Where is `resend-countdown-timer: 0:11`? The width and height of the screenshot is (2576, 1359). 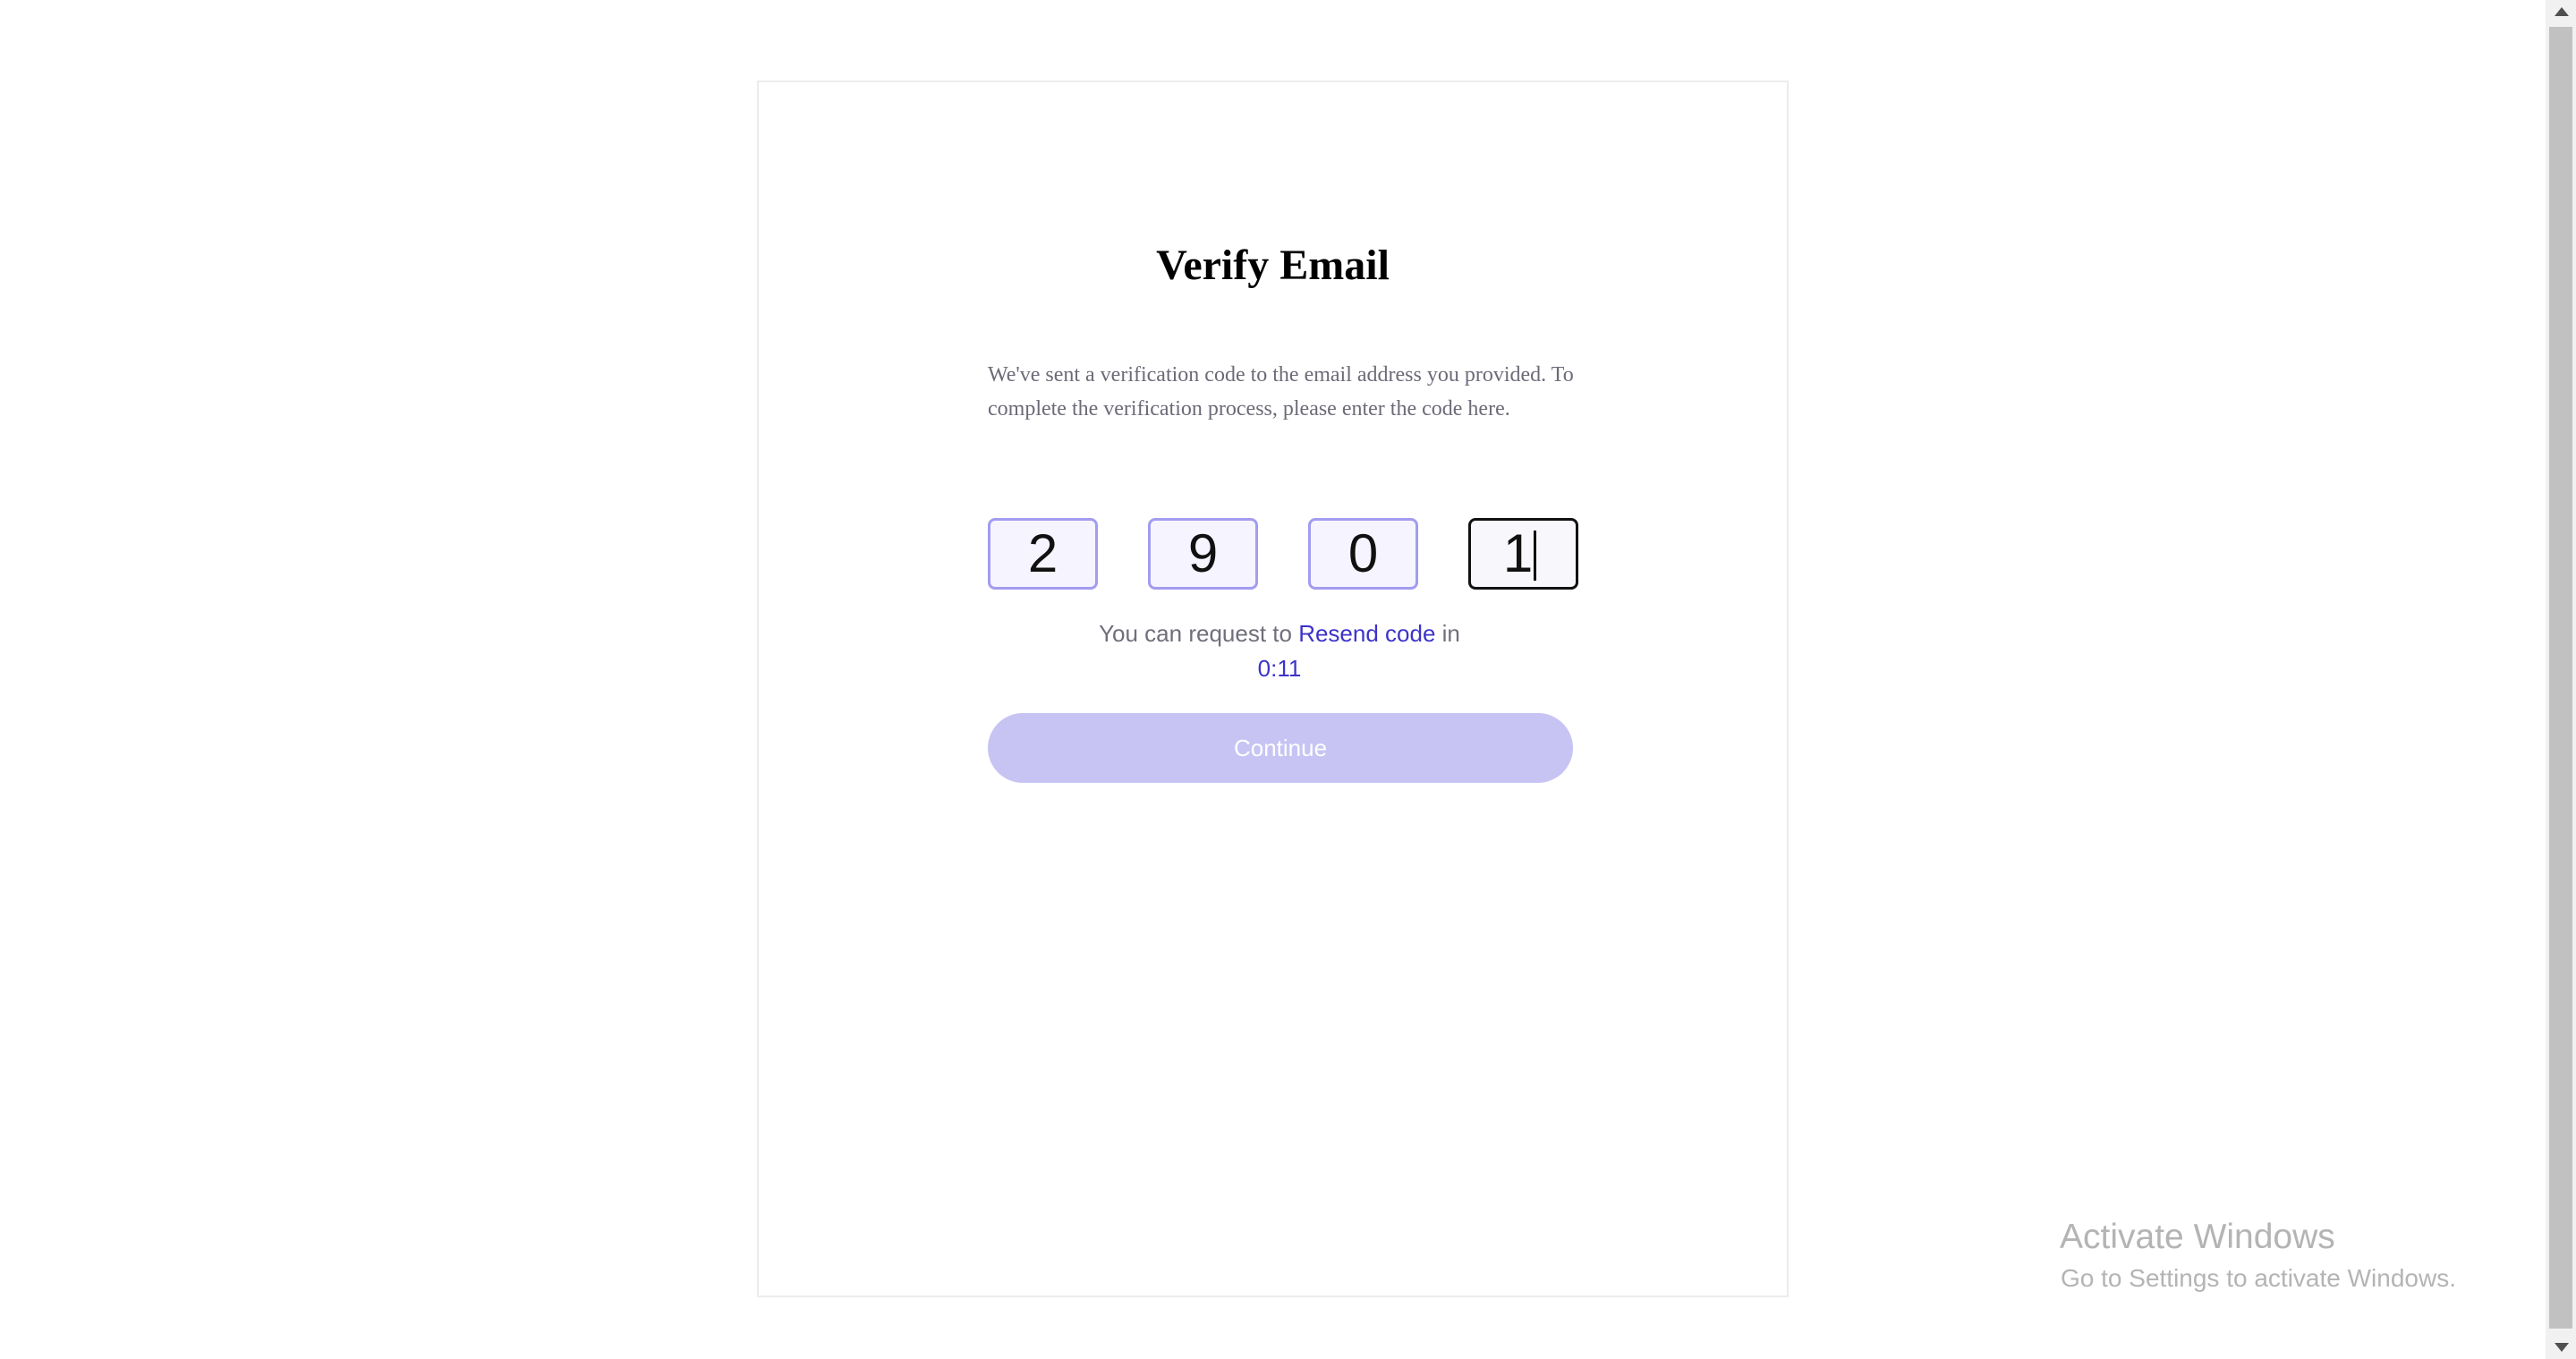
resend-countdown-timer: 0:11 is located at coordinates (1279, 668).